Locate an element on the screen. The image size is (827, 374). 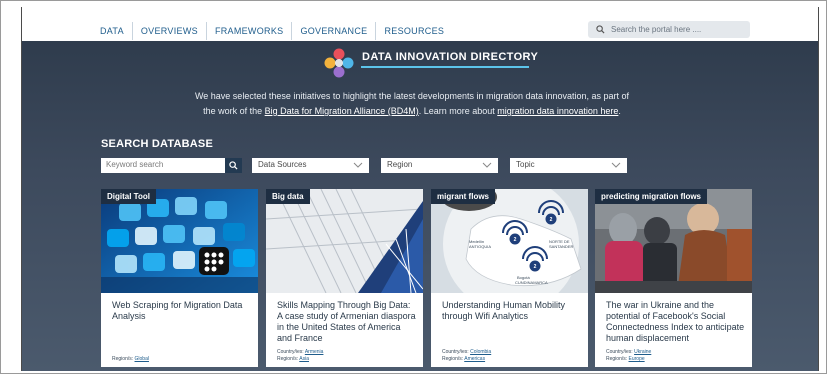
directory-logo is located at coordinates (339, 63).